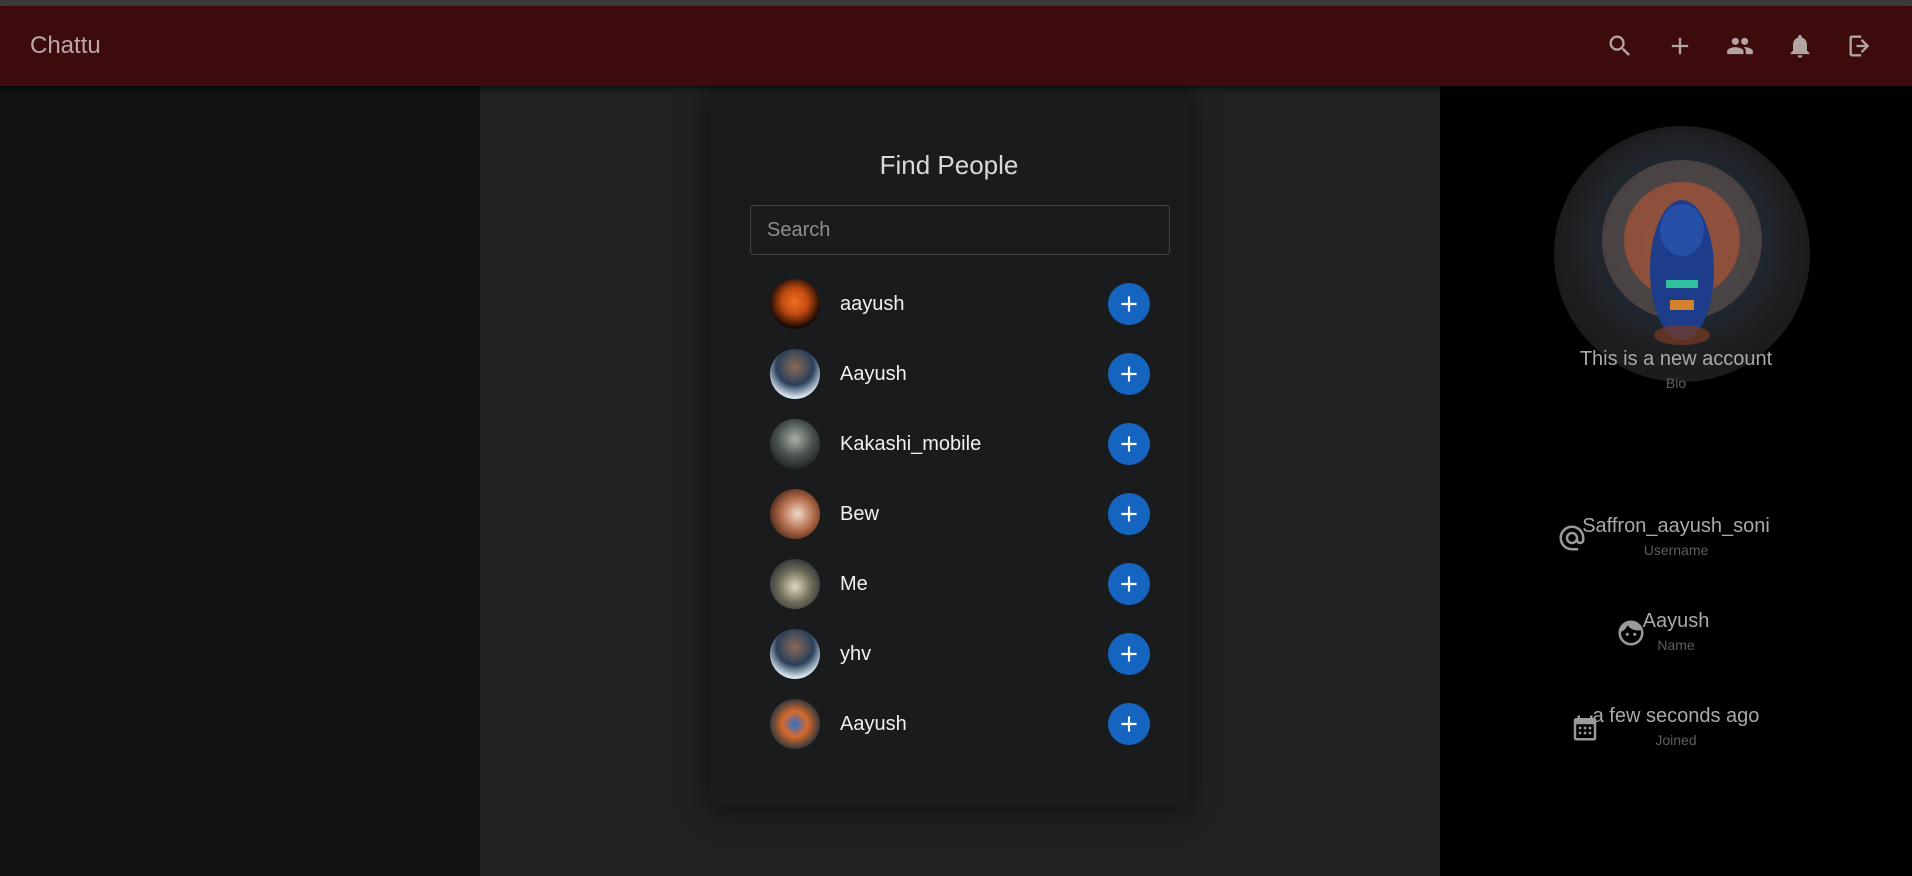  Describe the element at coordinates (949, 165) in the screenshot. I see `find-people-title: Find People` at that location.